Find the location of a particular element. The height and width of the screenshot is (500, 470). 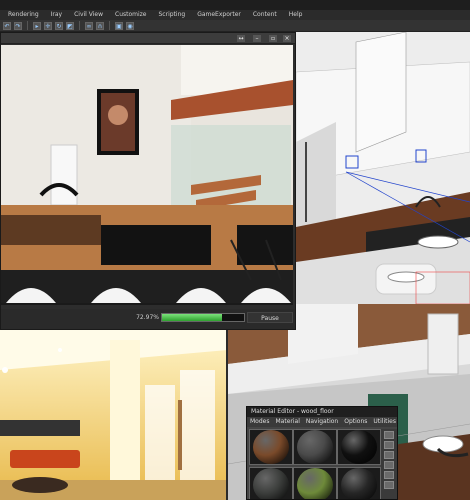

progress-fill is located at coordinates (192, 317).